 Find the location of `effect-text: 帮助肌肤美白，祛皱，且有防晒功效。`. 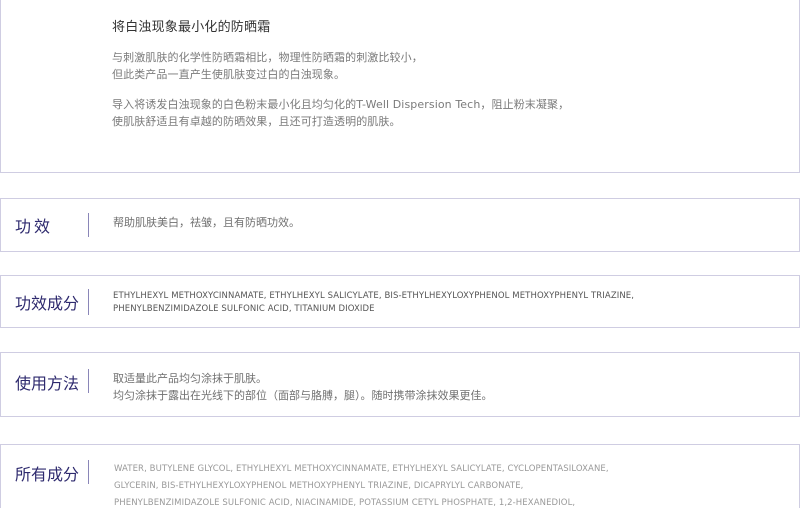

effect-text: 帮助肌肤美白，祛皱，且有防晒功效。 is located at coordinates (206, 222).